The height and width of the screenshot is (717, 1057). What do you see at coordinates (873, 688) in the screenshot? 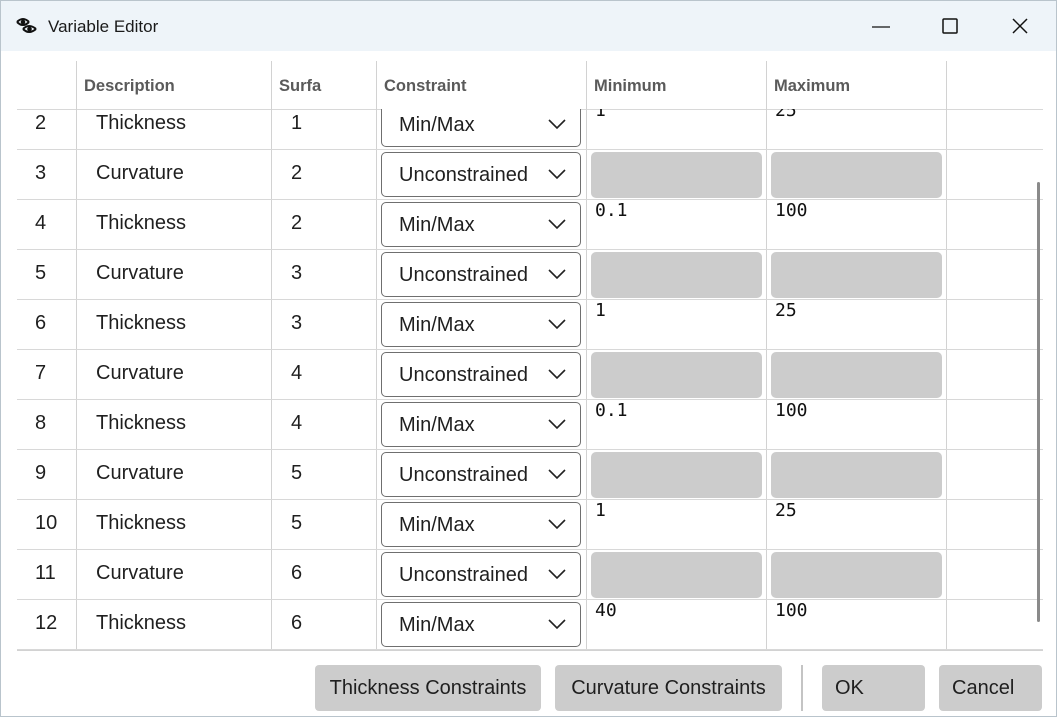
I see `ok-button: OK` at bounding box center [873, 688].